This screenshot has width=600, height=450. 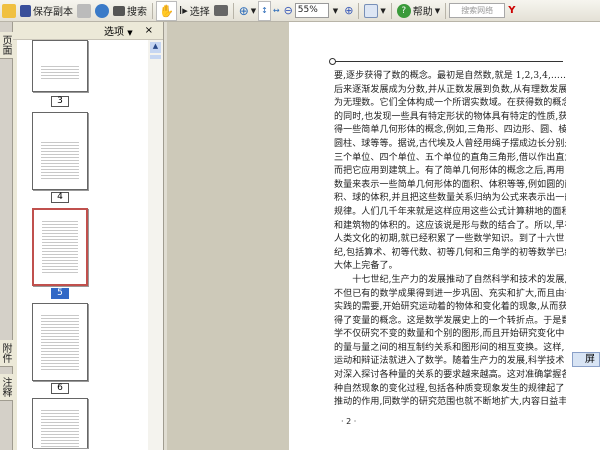 I want to click on page-number: · 2 ·, so click(x=349, y=421).